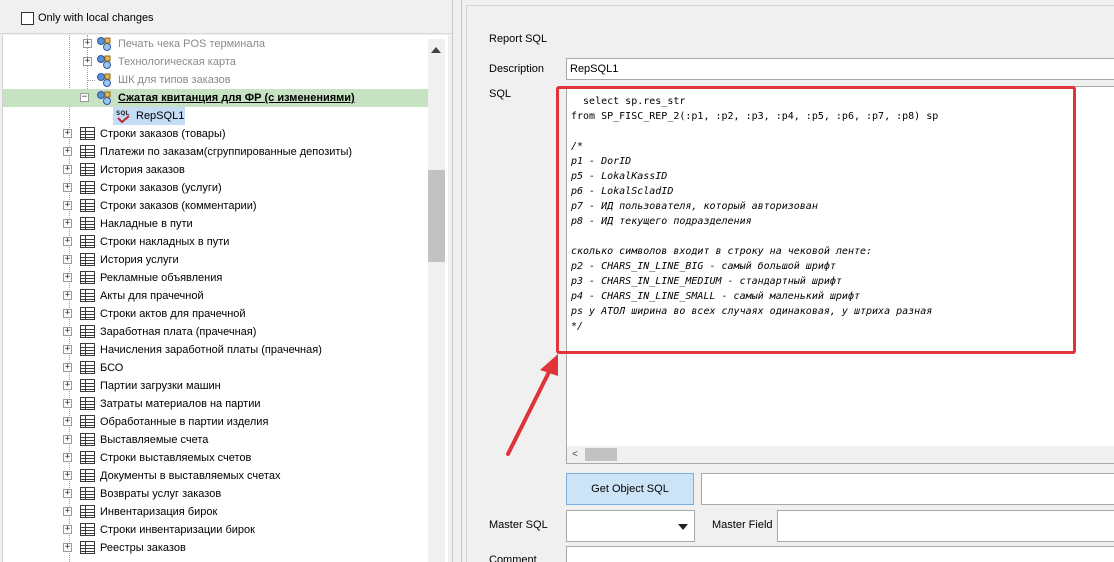 The width and height of the screenshot is (1114, 562). I want to click on tree-node-table: + Строки заказов (комментарии), so click(215, 206).